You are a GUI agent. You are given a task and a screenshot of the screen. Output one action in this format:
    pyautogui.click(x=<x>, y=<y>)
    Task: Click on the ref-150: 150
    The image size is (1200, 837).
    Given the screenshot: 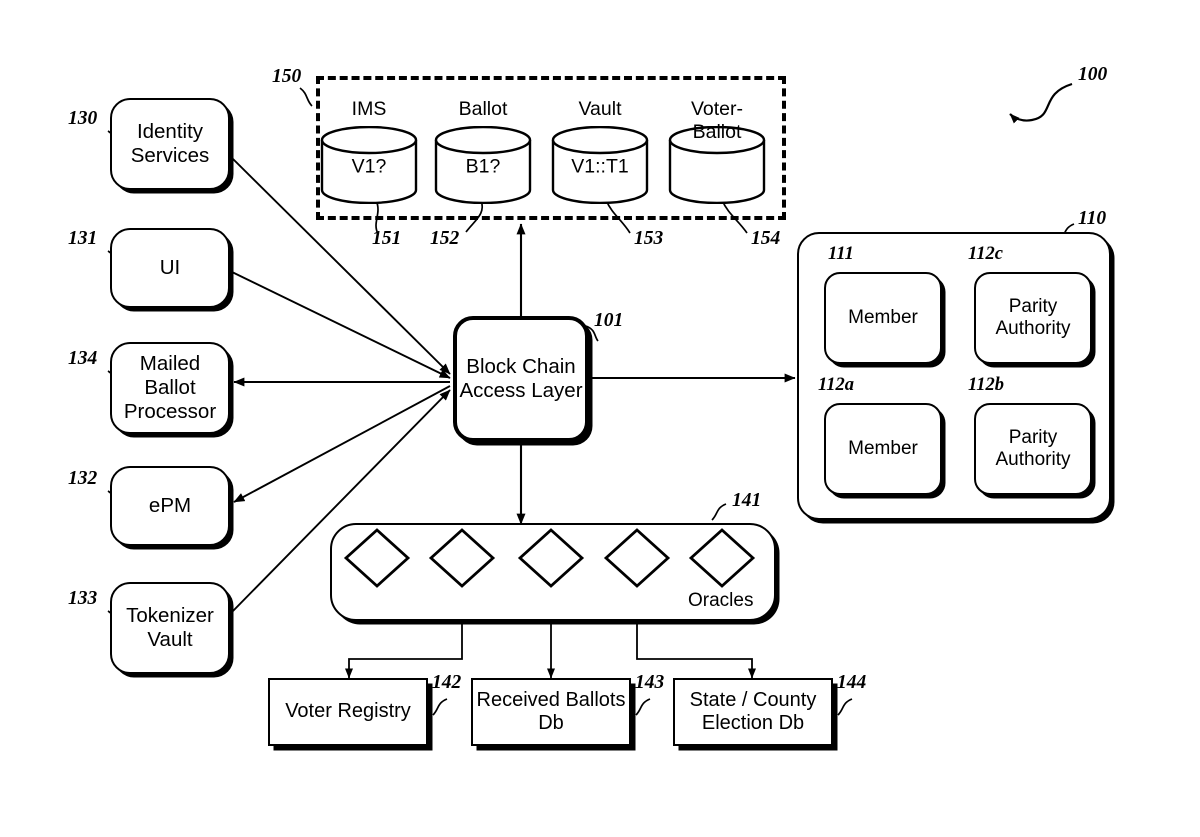 What is the action you would take?
    pyautogui.click(x=287, y=76)
    